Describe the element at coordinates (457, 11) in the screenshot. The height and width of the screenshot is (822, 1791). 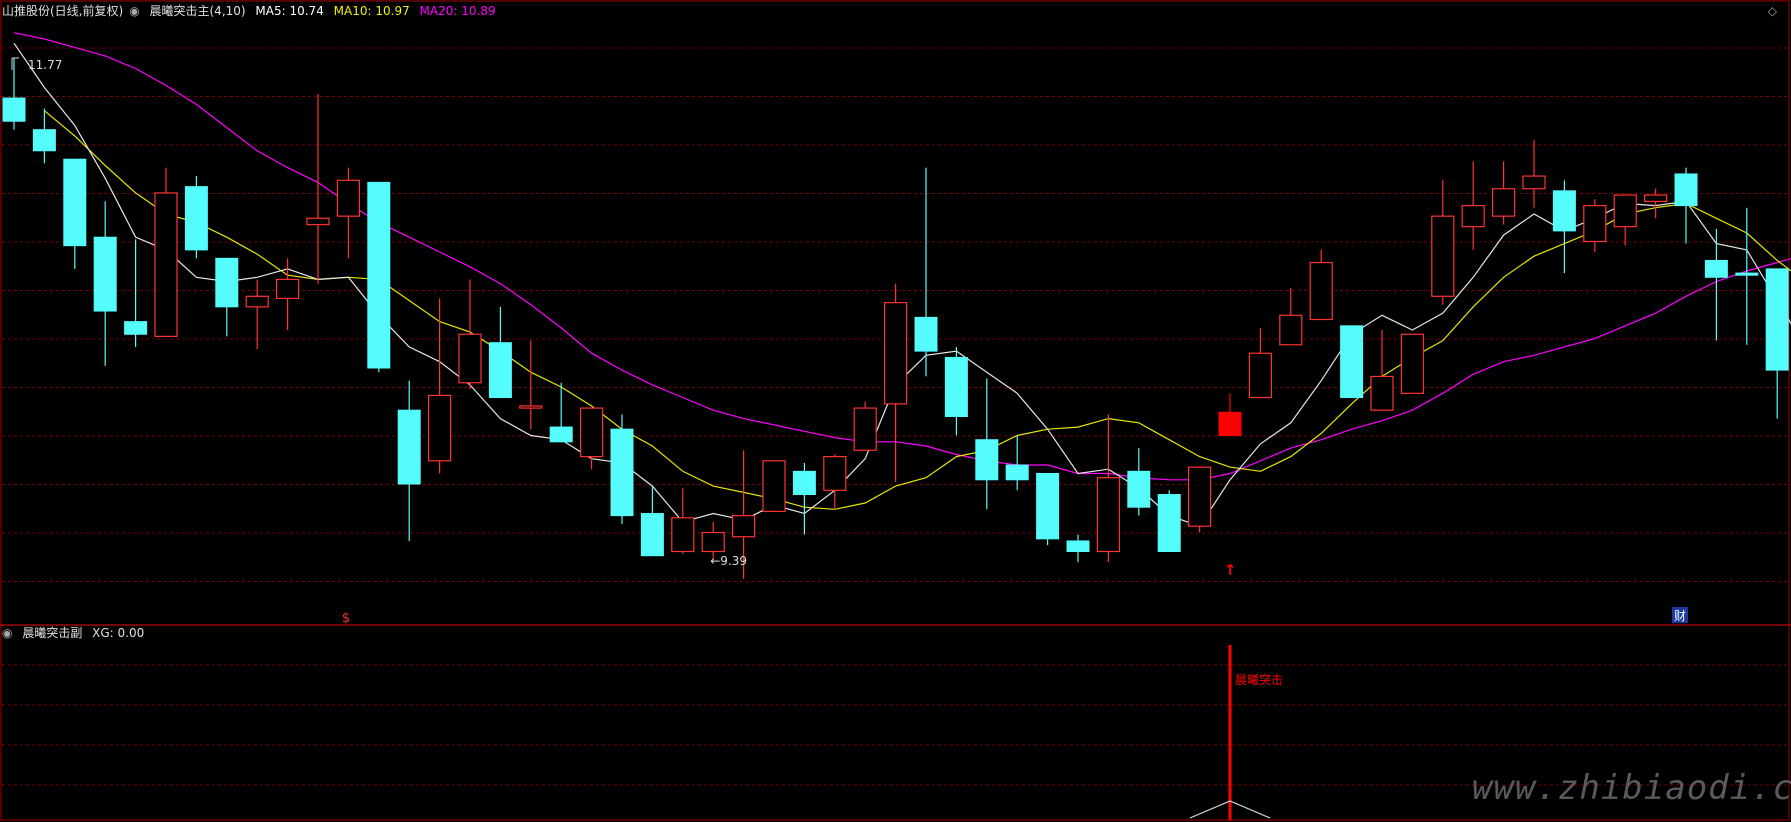
I see `ma20-value: MA20: 10.89` at that location.